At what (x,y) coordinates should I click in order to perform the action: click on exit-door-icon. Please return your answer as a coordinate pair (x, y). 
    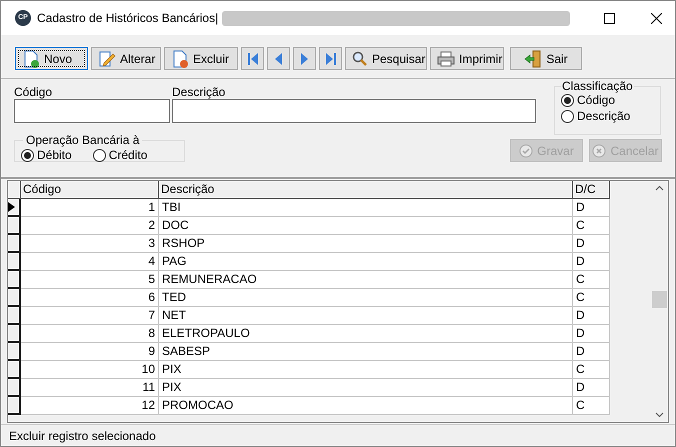
    Looking at the image, I should click on (533, 59).